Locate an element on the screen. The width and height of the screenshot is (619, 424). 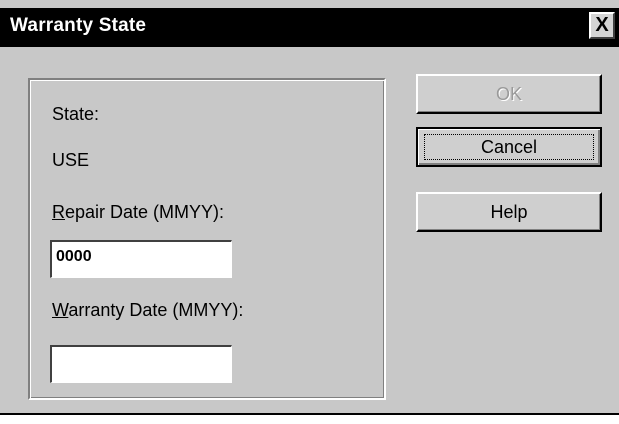
warranty-date-field is located at coordinates (141, 364).